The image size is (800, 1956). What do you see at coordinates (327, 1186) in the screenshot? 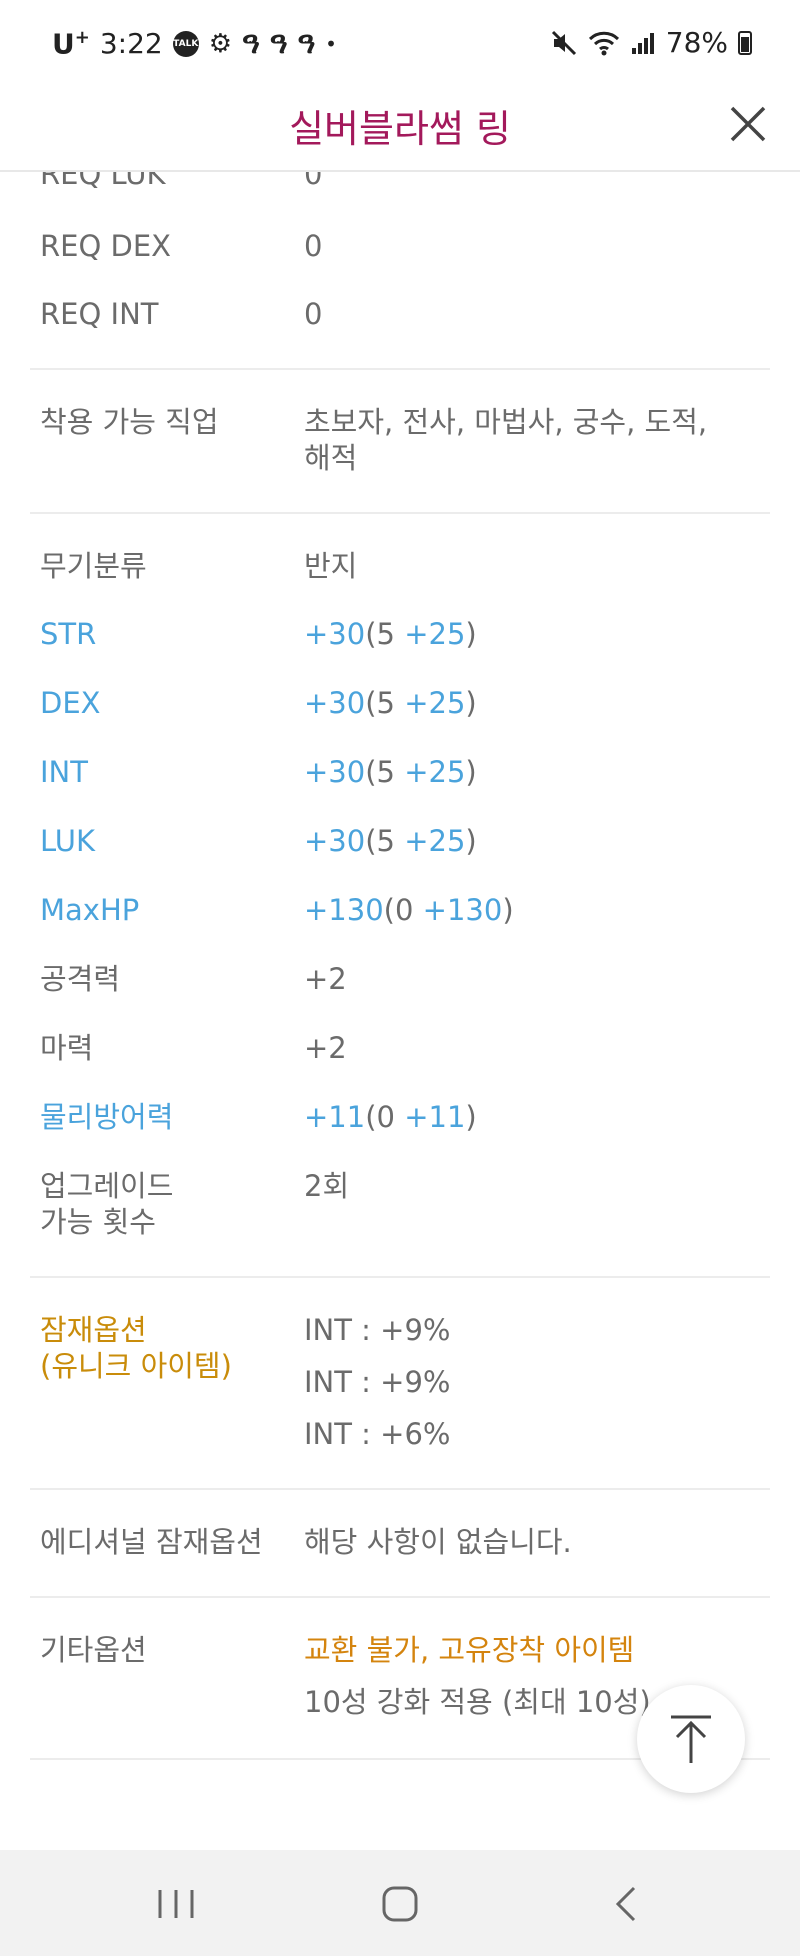
I see `upgrade-value: 2회` at bounding box center [327, 1186].